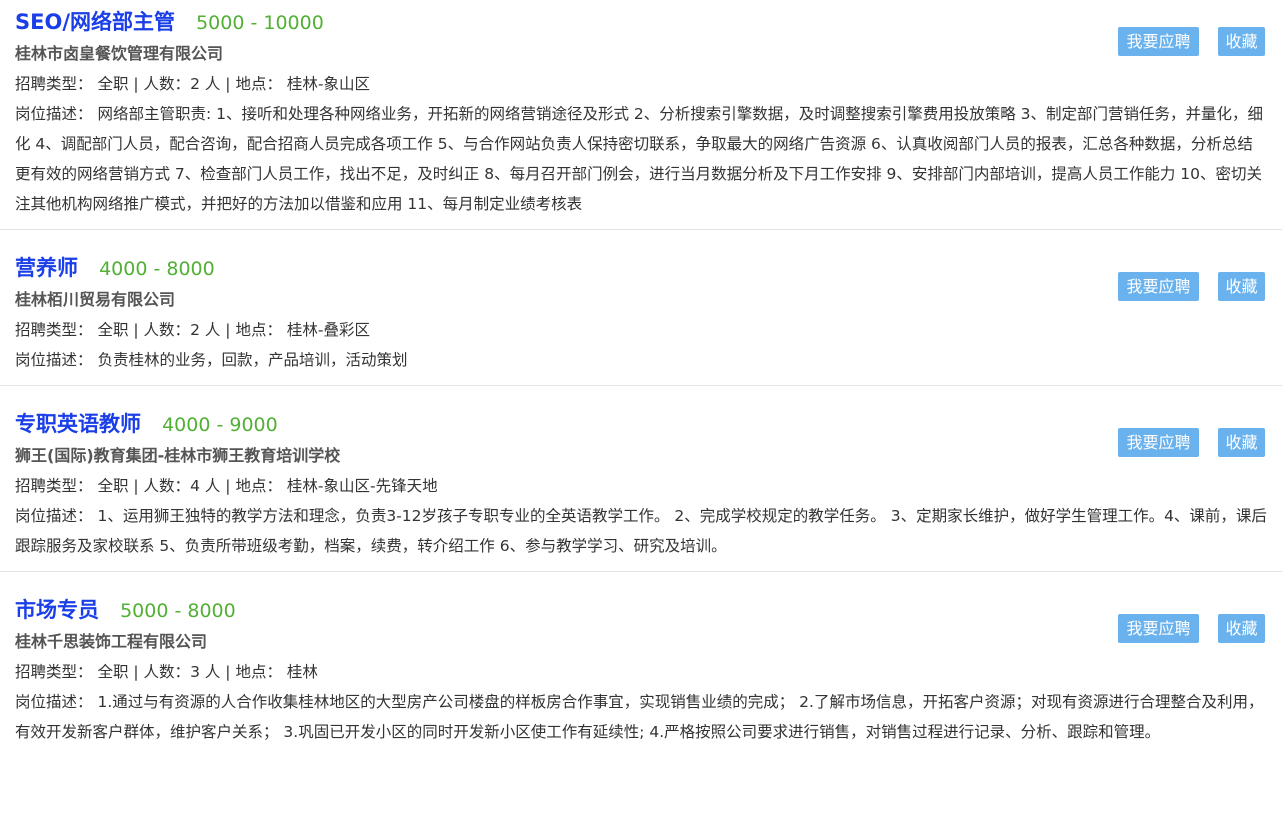 The width and height of the screenshot is (1282, 814). What do you see at coordinates (260, 23) in the screenshot?
I see `salary-range: 5000 - 10000` at bounding box center [260, 23].